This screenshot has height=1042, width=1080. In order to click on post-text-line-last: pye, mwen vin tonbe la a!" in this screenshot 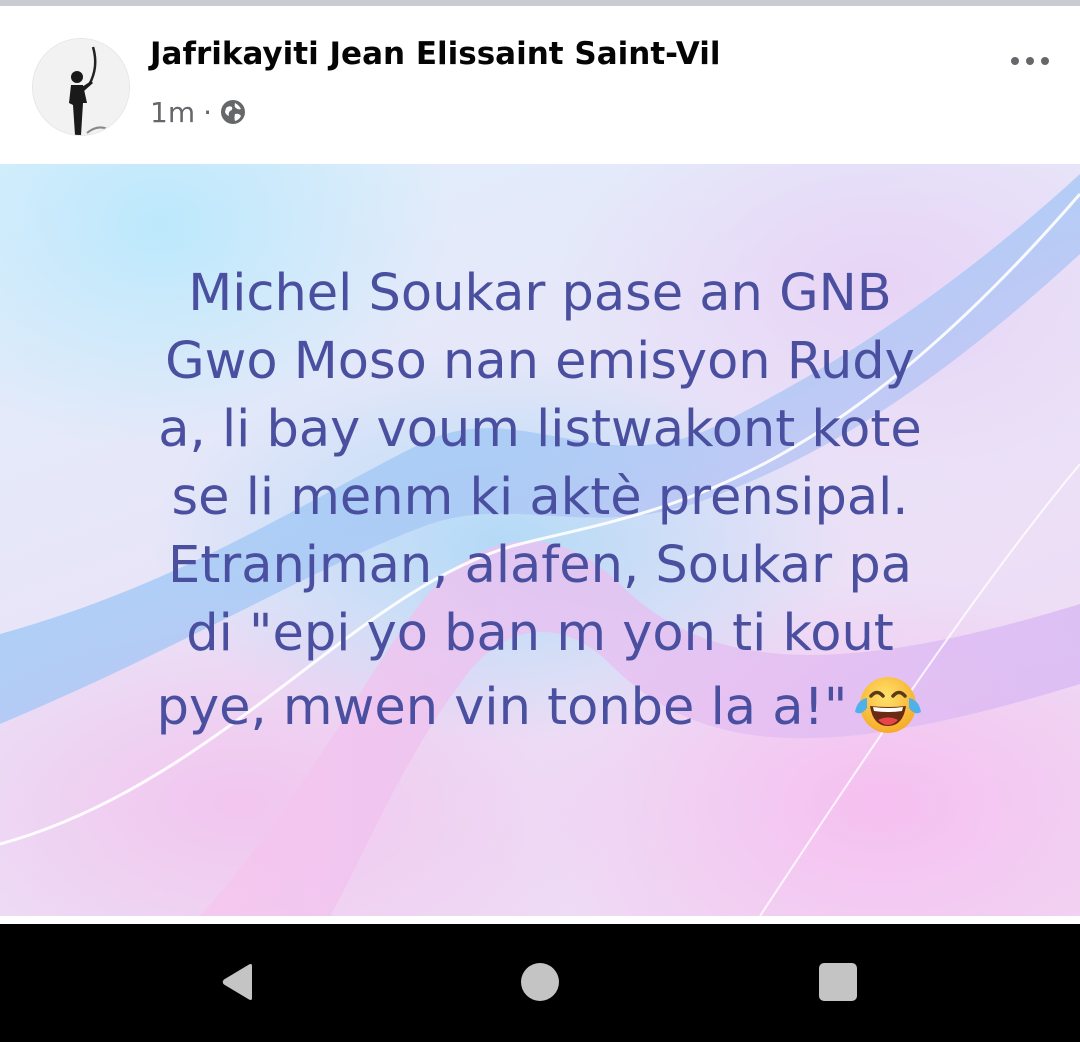, I will do `click(540, 705)`.